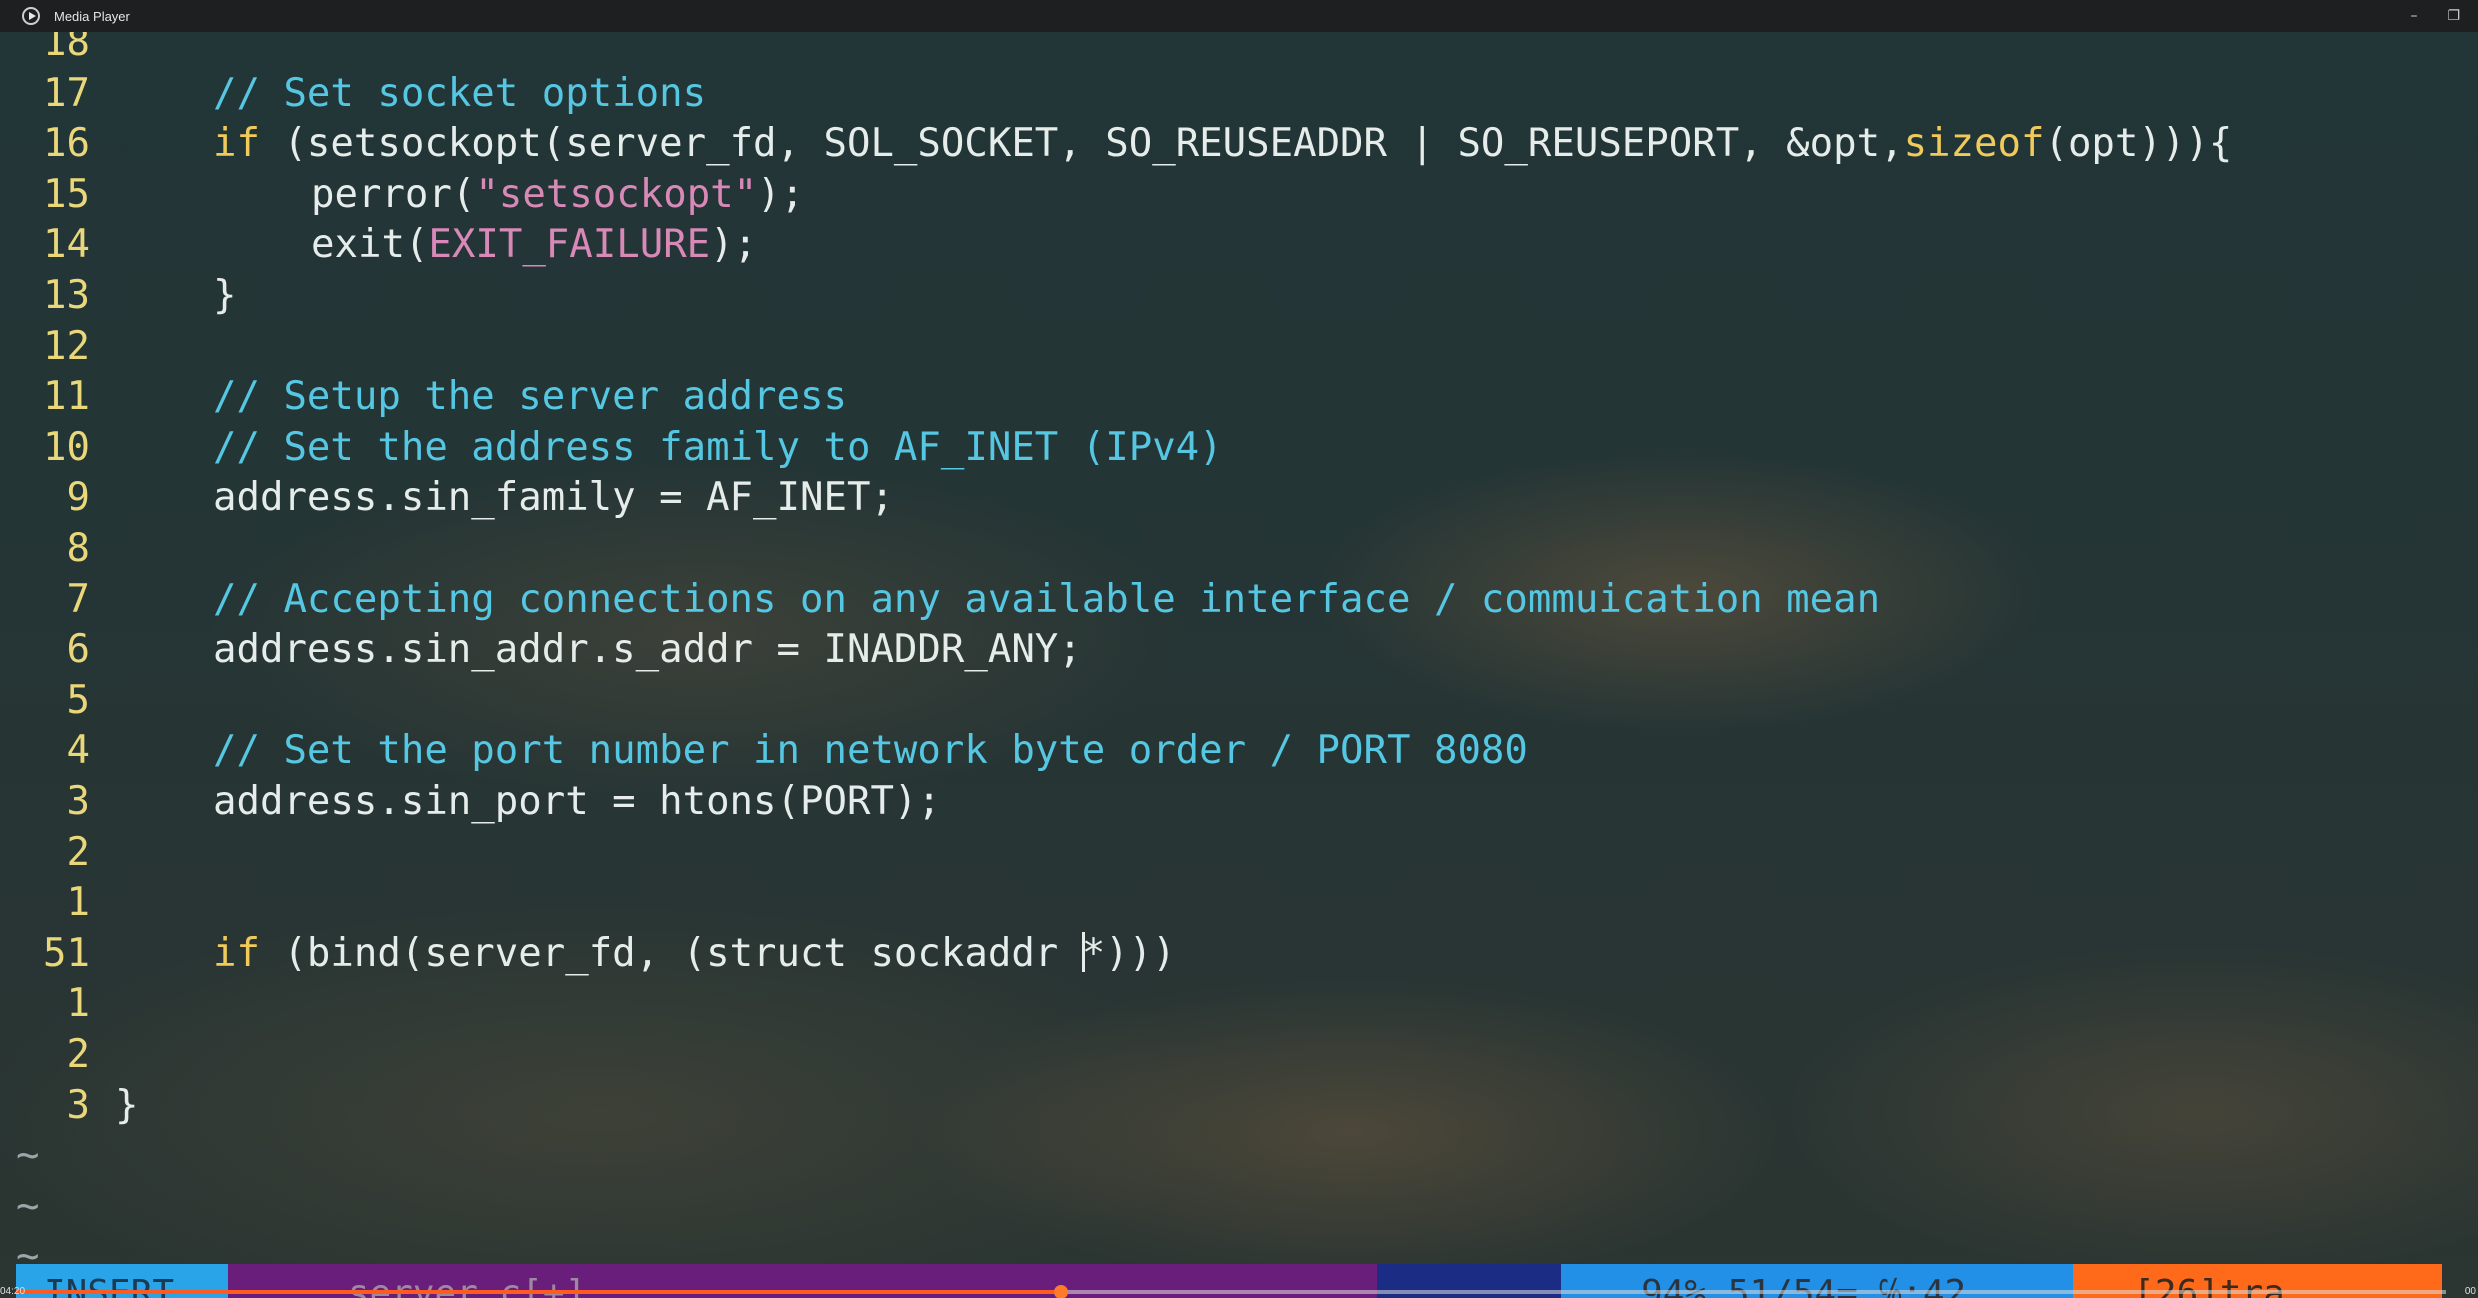  I want to click on line-text: // Set socket options, so click(459, 94).